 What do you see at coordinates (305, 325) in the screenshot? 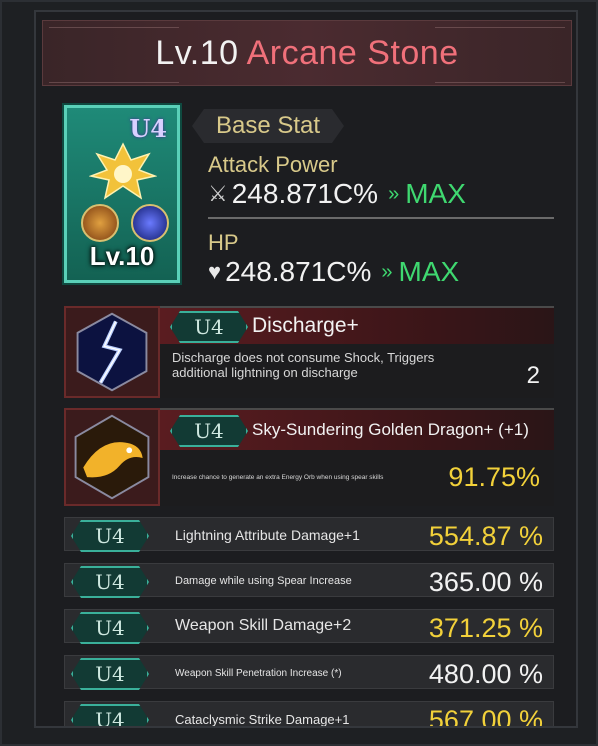
I see `skill-name: Discharge+` at bounding box center [305, 325].